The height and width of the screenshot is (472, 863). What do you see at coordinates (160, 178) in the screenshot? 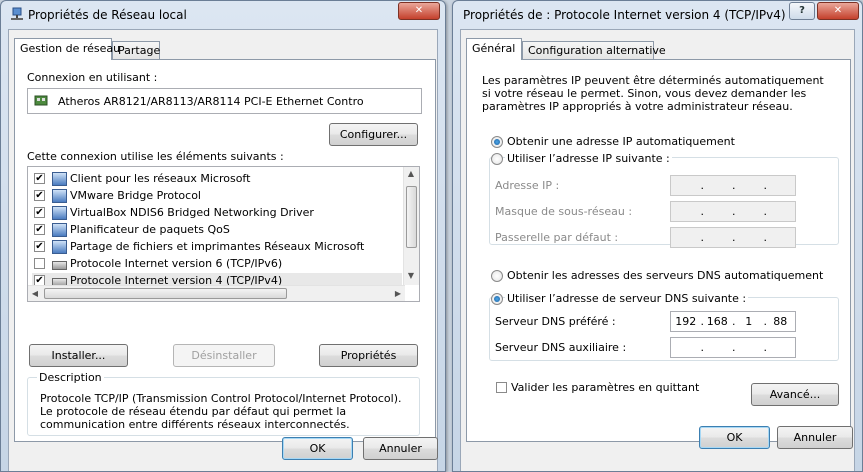
I see `item-label: Client pour les réseaux Microsoft` at bounding box center [160, 178].